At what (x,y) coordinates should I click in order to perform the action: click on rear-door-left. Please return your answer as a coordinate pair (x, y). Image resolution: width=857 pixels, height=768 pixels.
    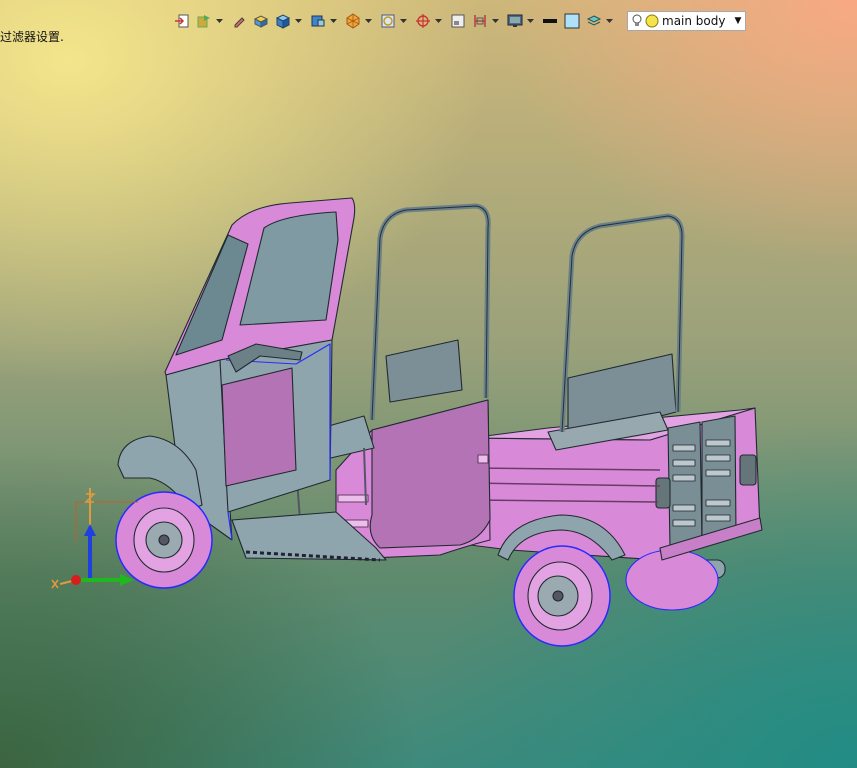
    Looking at the image, I should click on (685, 485).